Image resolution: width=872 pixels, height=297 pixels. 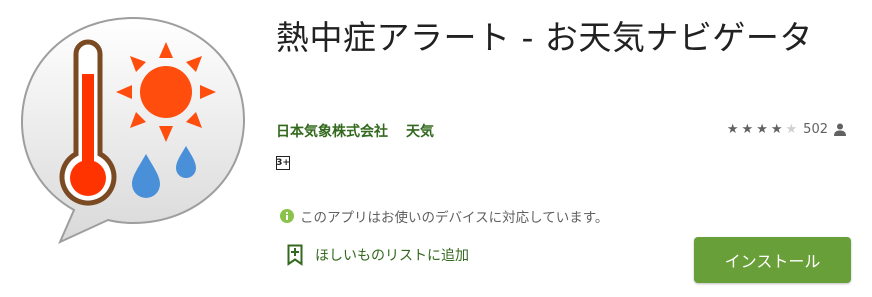 What do you see at coordinates (544, 37) in the screenshot?
I see `app-title: 熱中症アラート - お天気ナビゲータ` at bounding box center [544, 37].